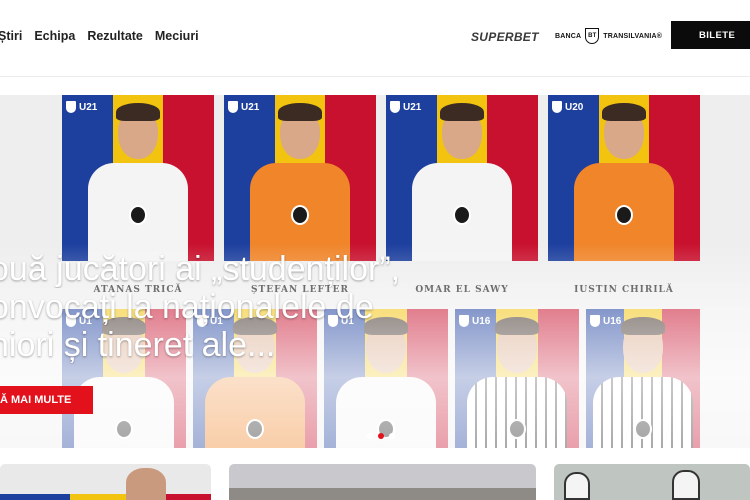 This screenshot has height=500, width=750. I want to click on bt-logo-right-text: TRANSILVANIA®, so click(633, 36).